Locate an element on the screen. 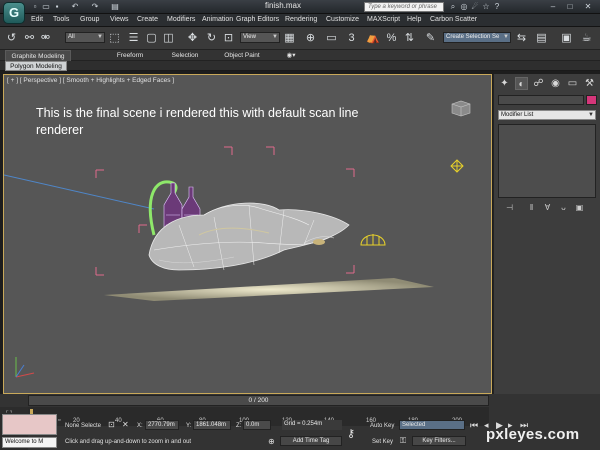  ribbon-options-icon: ◉▾ is located at coordinates (291, 55).